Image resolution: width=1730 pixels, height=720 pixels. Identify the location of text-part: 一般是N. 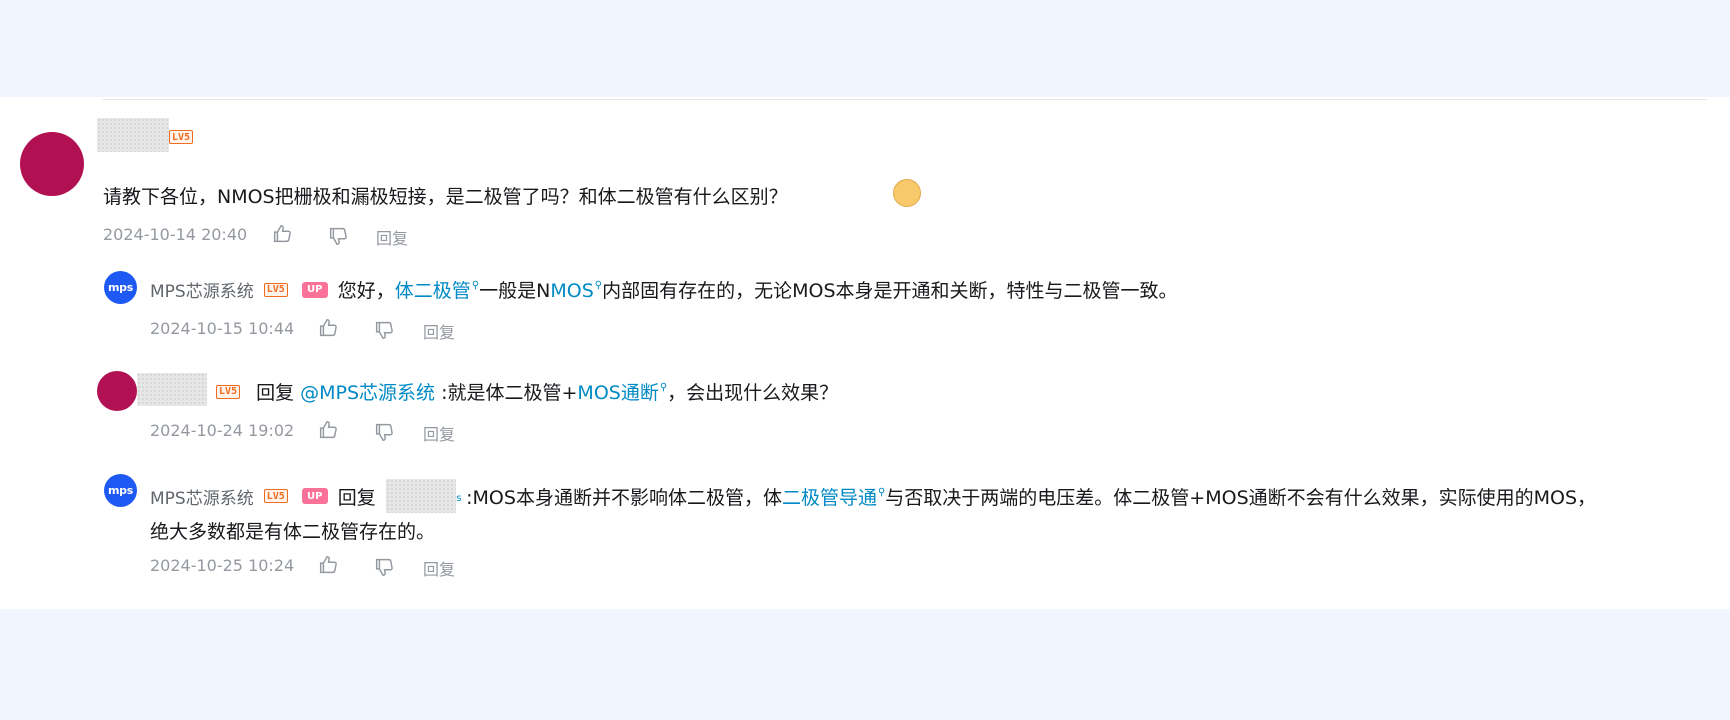
(515, 291).